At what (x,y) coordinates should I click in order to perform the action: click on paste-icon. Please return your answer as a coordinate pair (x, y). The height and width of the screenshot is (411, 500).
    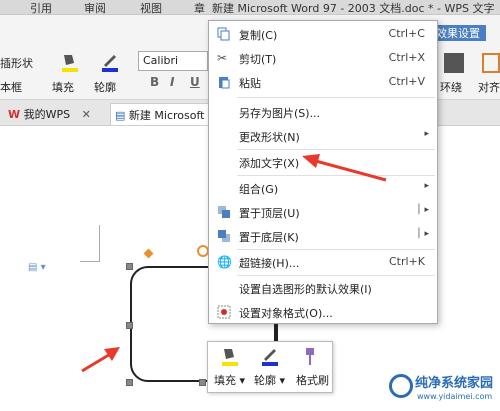
    Looking at the image, I should click on (224, 82).